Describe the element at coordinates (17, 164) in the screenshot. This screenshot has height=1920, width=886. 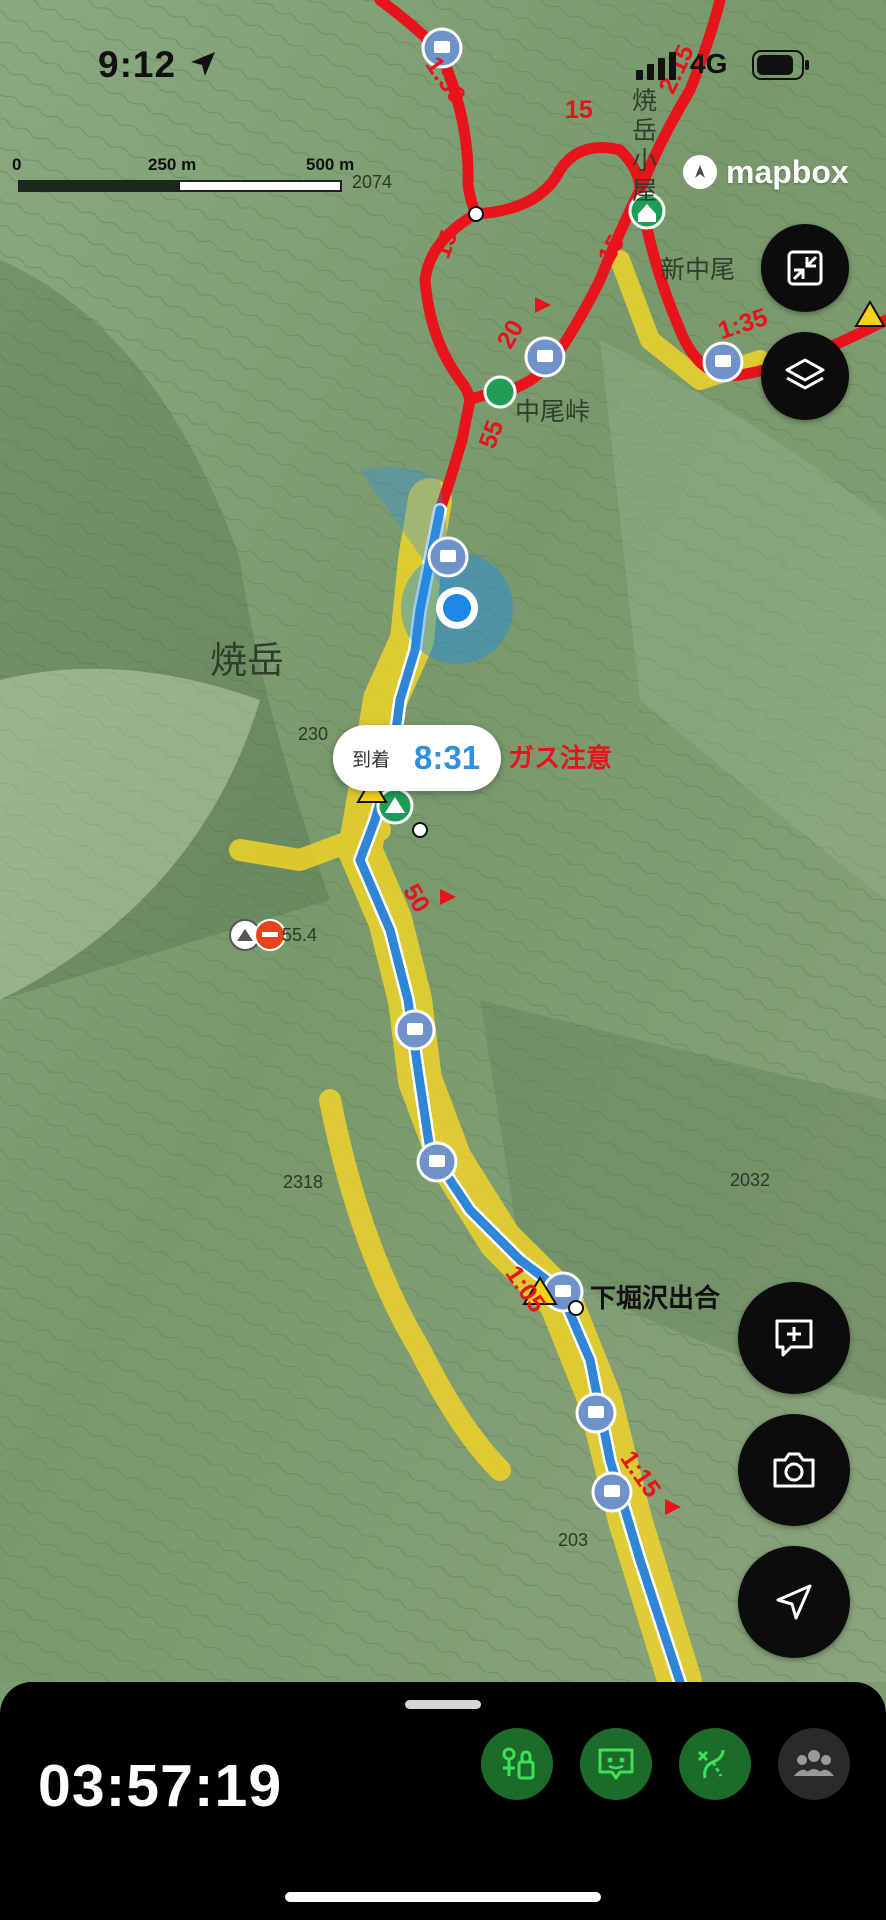
I see `scale-label: 0` at that location.